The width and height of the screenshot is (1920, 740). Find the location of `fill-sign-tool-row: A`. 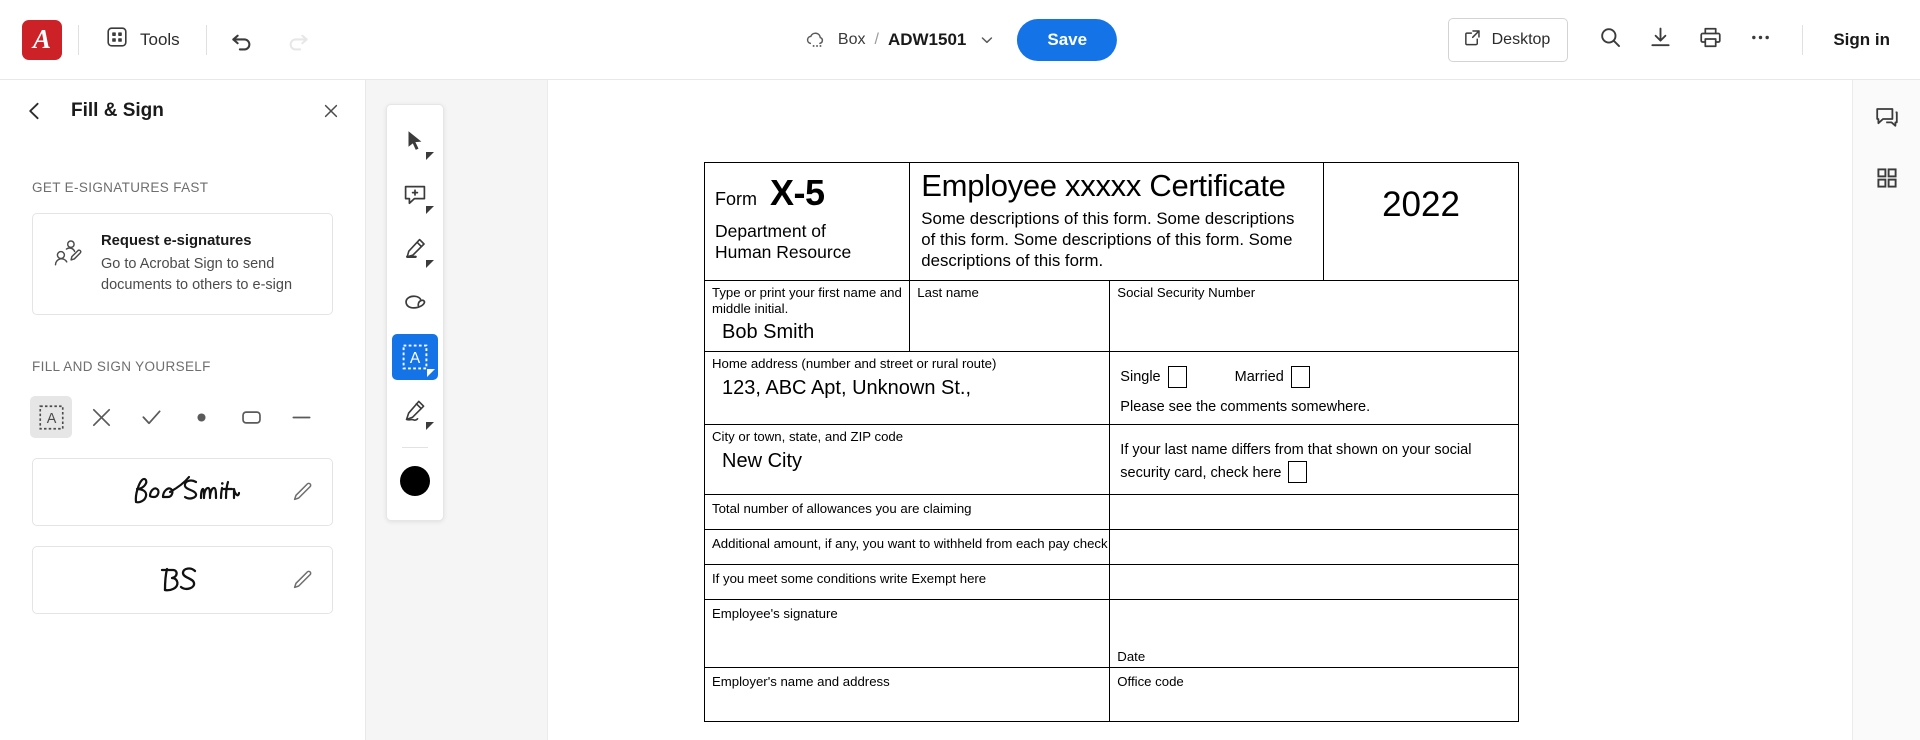

fill-sign-tool-row: A is located at coordinates (197, 417).